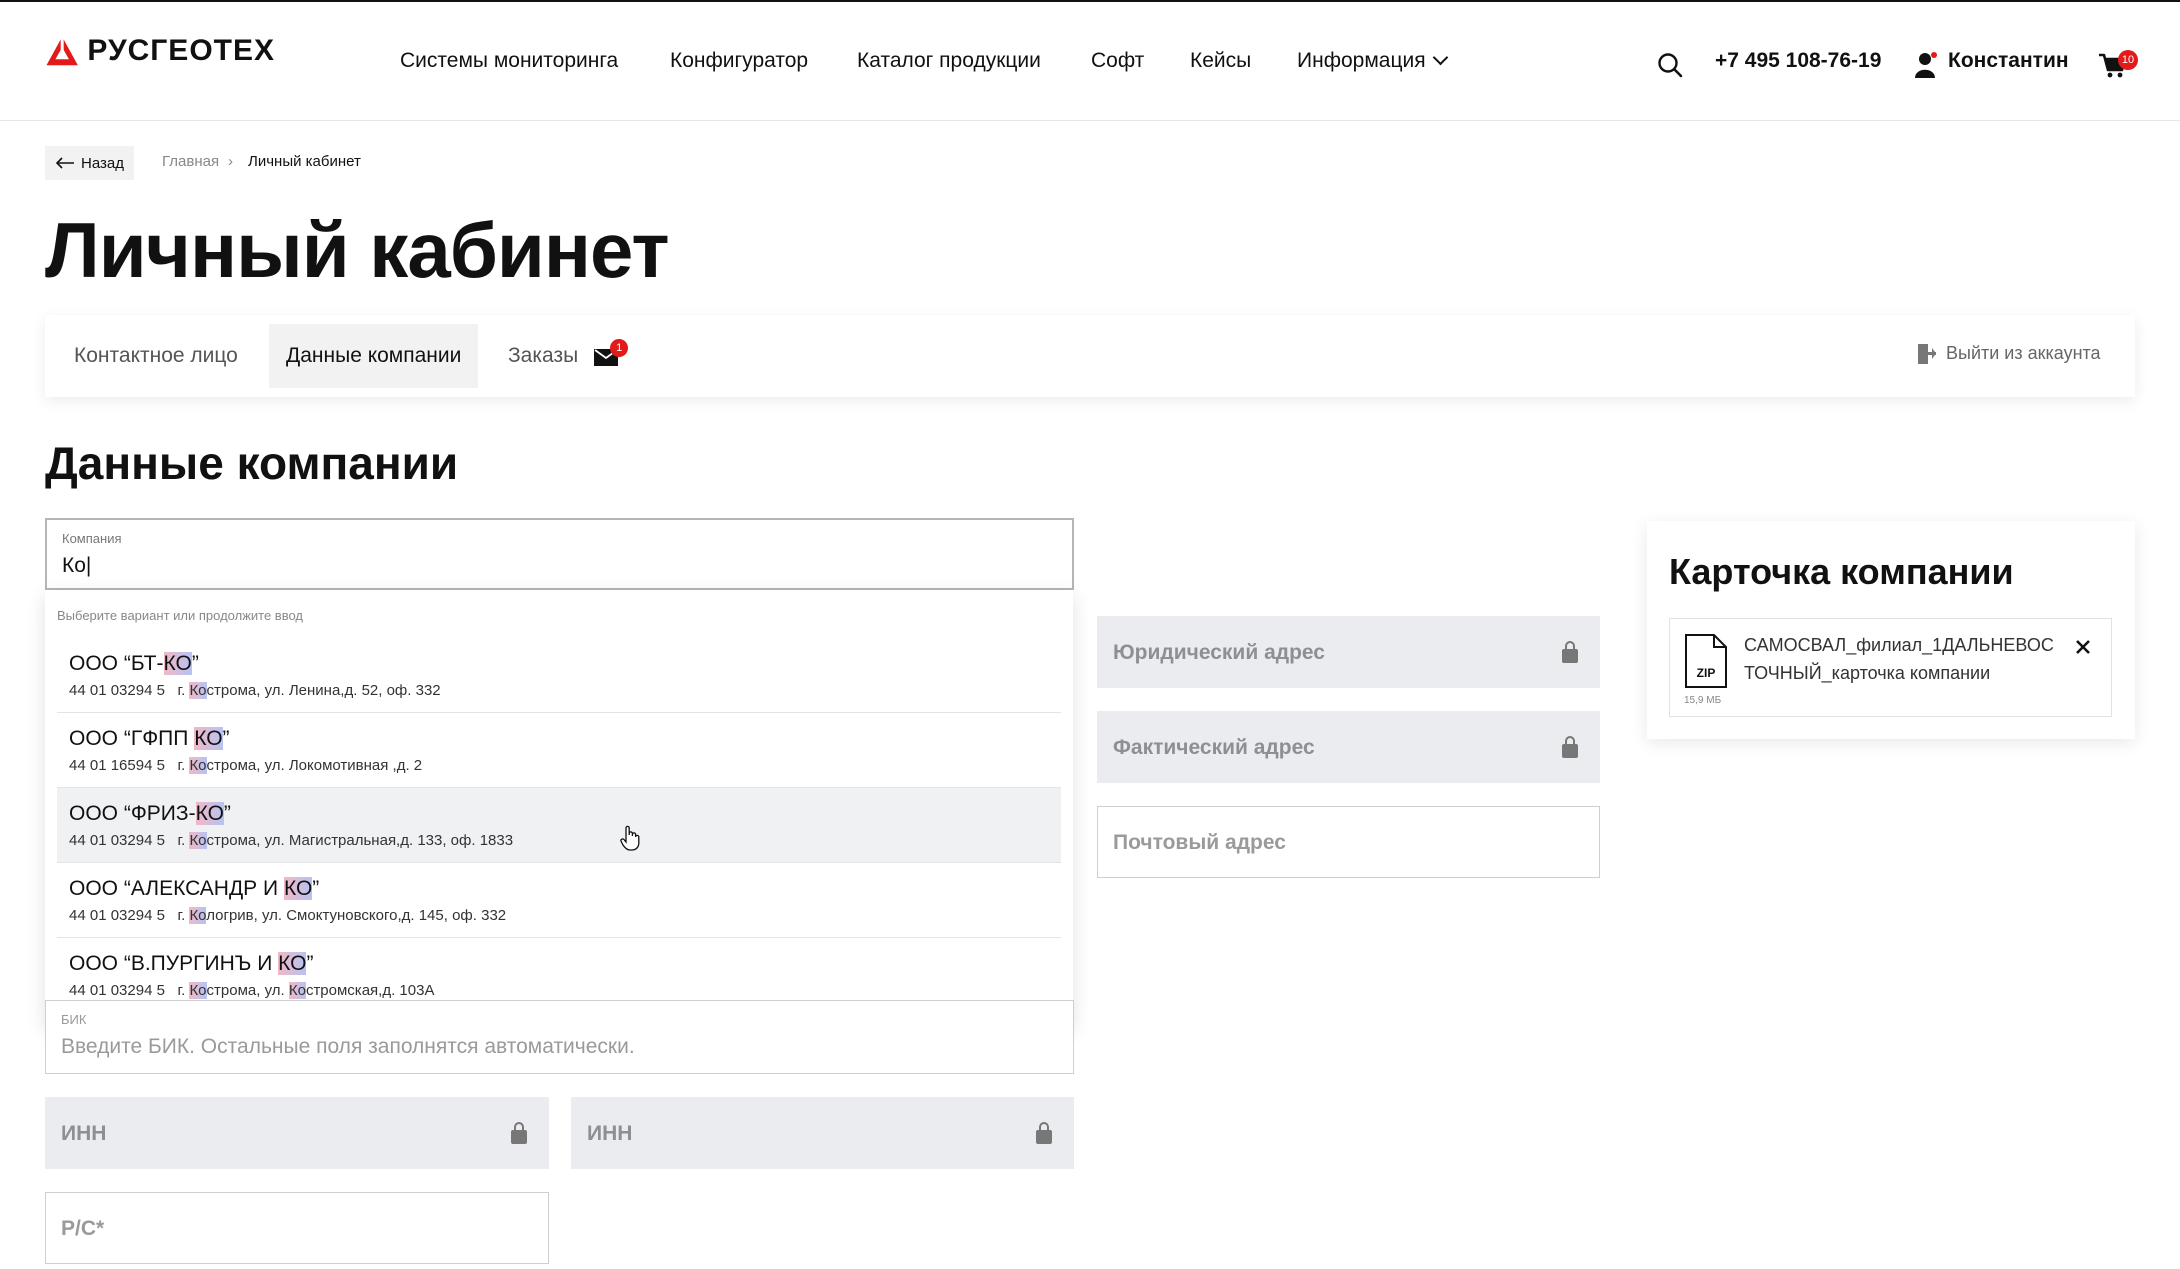  Describe the element at coordinates (323, 690) in the screenshot. I see `suggestion-address-text: строма, ул. Ленина,д. 52, оф. 332` at that location.